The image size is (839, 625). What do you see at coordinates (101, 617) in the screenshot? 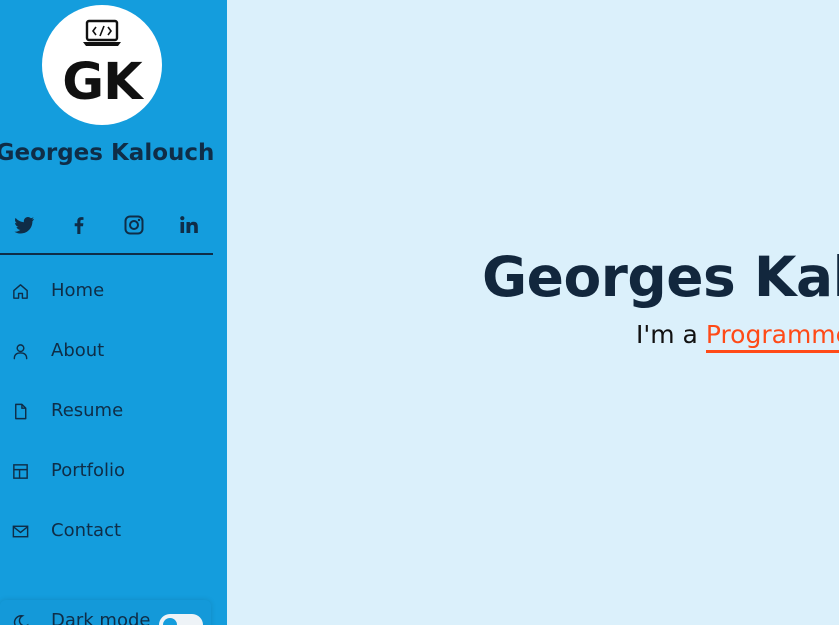
I see `dark-mode-label: Dark mode` at bounding box center [101, 617].